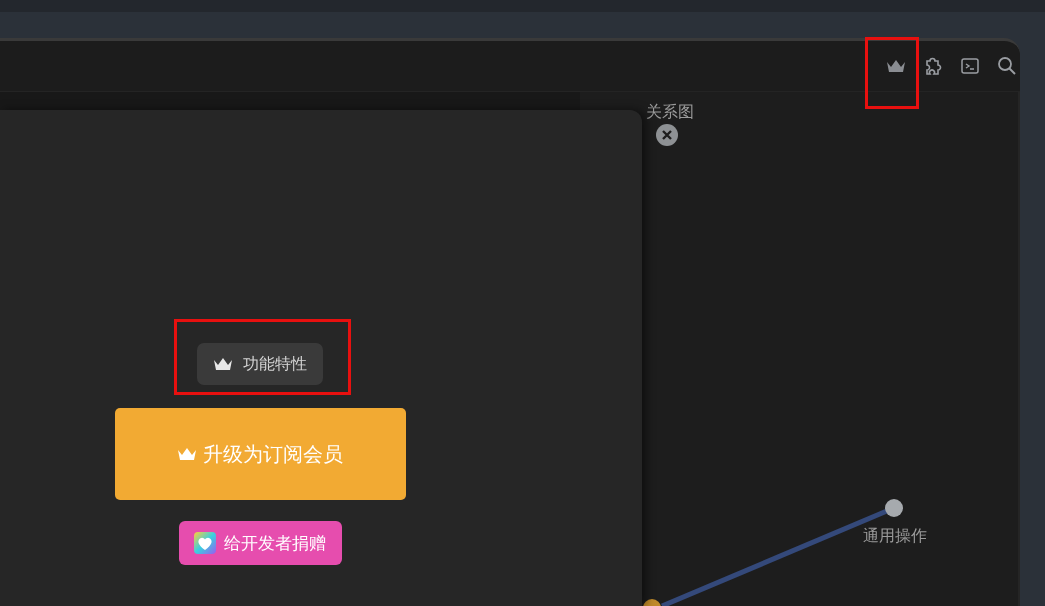 The image size is (1045, 606). What do you see at coordinates (260, 454) in the screenshot?
I see `upgrade-button: 升级为订阅会员` at bounding box center [260, 454].